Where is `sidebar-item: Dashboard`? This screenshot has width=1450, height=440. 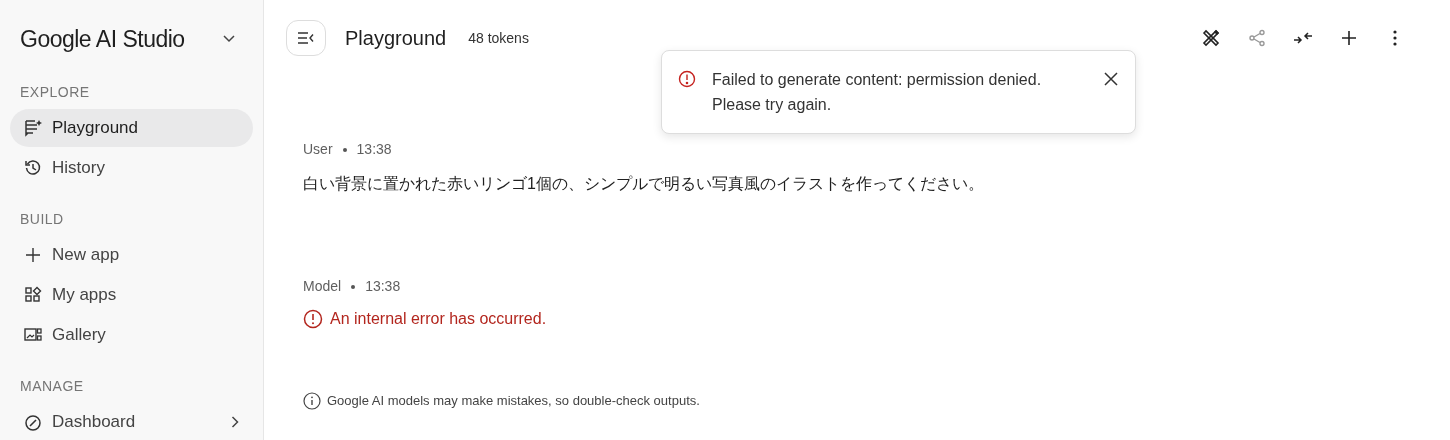 sidebar-item: Dashboard is located at coordinates (131, 421).